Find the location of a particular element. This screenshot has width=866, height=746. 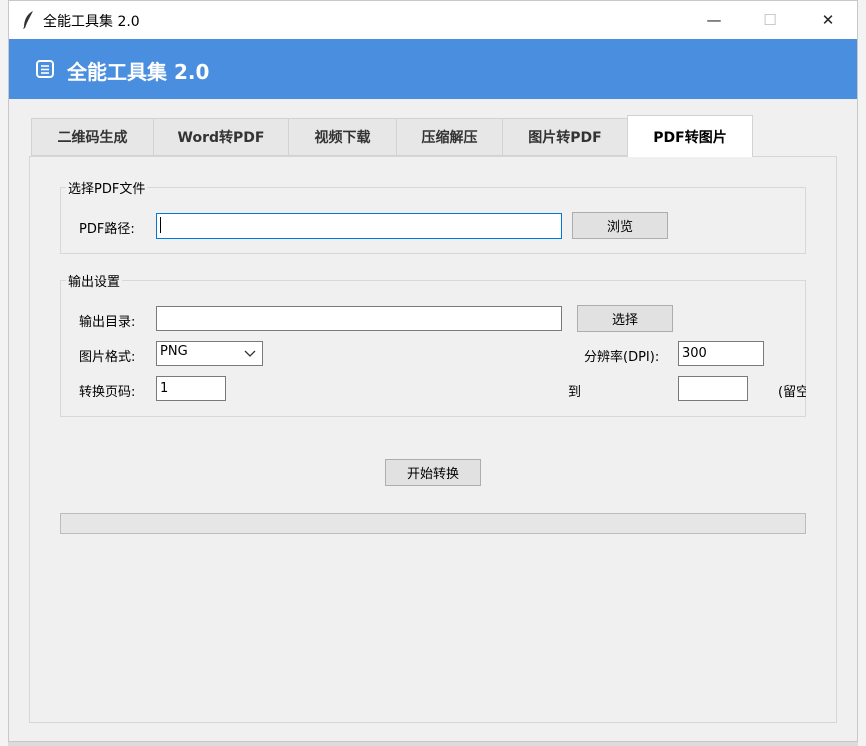

background-window-right is located at coordinates (862, 373).